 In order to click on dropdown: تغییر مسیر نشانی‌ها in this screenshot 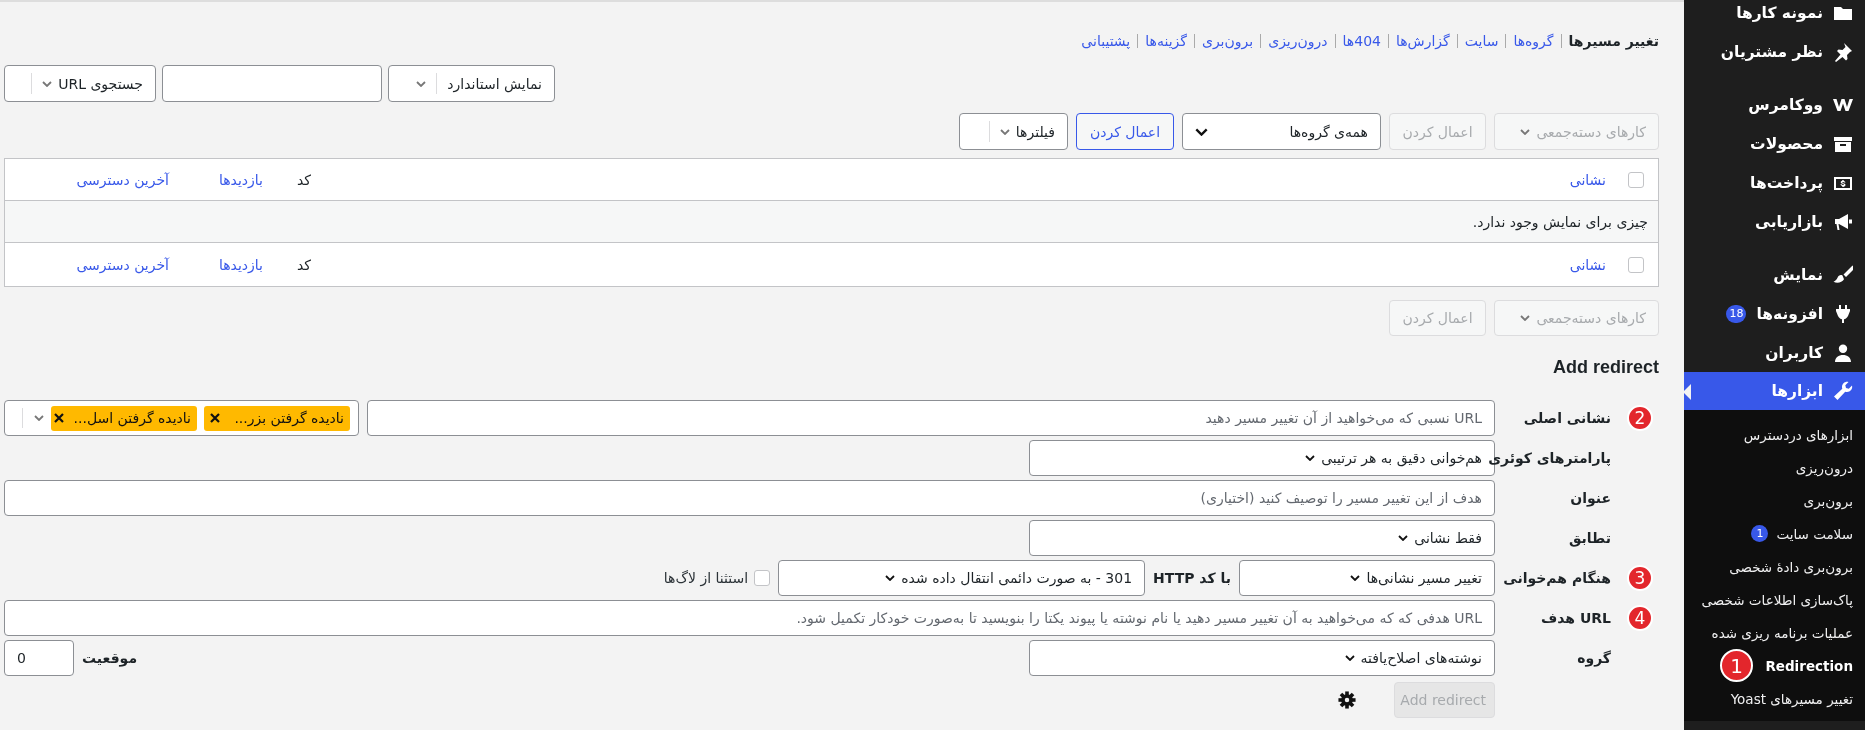, I will do `click(1367, 578)`.